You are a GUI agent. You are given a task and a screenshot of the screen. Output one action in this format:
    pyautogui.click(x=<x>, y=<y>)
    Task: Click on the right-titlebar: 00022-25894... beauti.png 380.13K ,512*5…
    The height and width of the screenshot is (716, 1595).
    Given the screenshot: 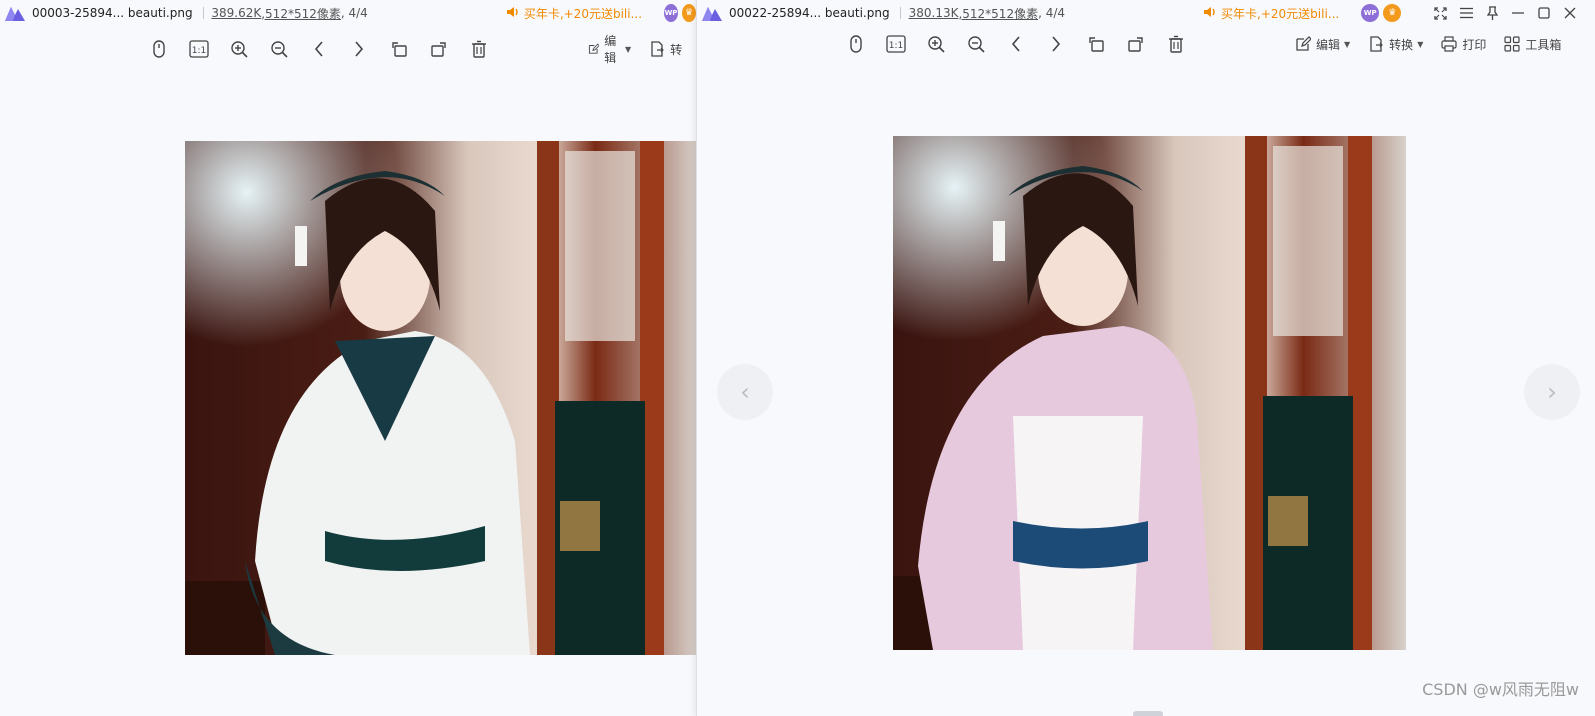 What is the action you would take?
    pyautogui.click(x=1146, y=13)
    